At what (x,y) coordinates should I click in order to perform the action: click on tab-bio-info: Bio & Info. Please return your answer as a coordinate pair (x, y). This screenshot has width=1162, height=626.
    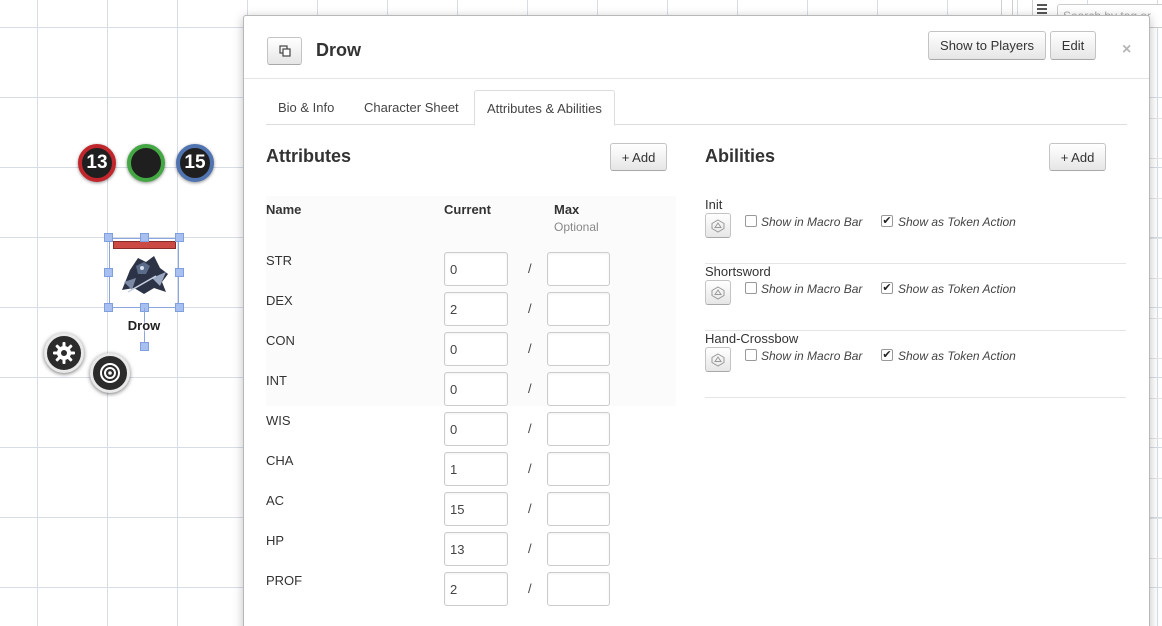
    Looking at the image, I should click on (306, 107).